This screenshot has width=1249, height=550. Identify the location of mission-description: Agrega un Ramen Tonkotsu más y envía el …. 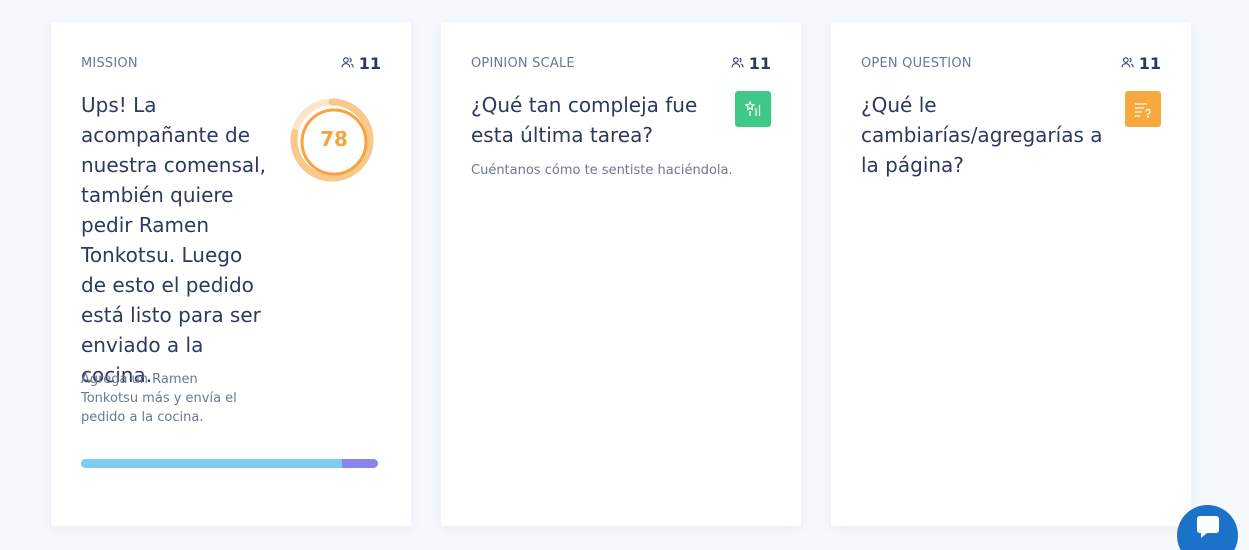
(159, 398).